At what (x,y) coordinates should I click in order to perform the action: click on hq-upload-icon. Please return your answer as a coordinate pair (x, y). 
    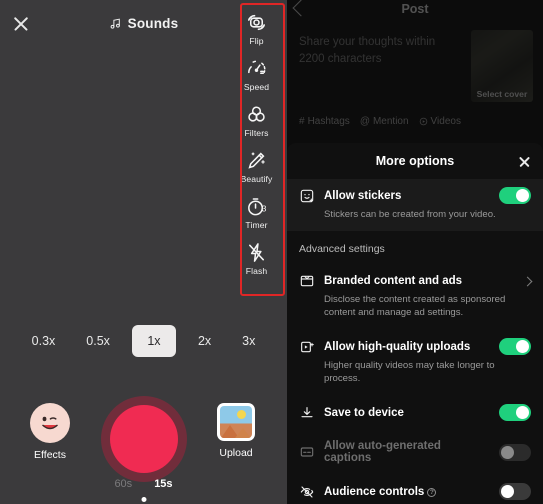
    Looking at the image, I should click on (307, 346).